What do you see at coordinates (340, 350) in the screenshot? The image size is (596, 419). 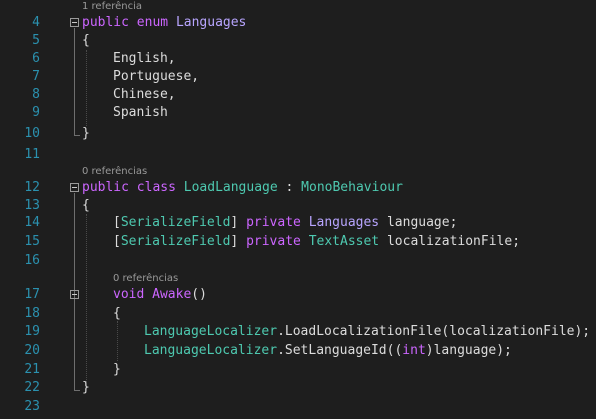 I see `method-call: .SetLanguageId((` at bounding box center [340, 350].